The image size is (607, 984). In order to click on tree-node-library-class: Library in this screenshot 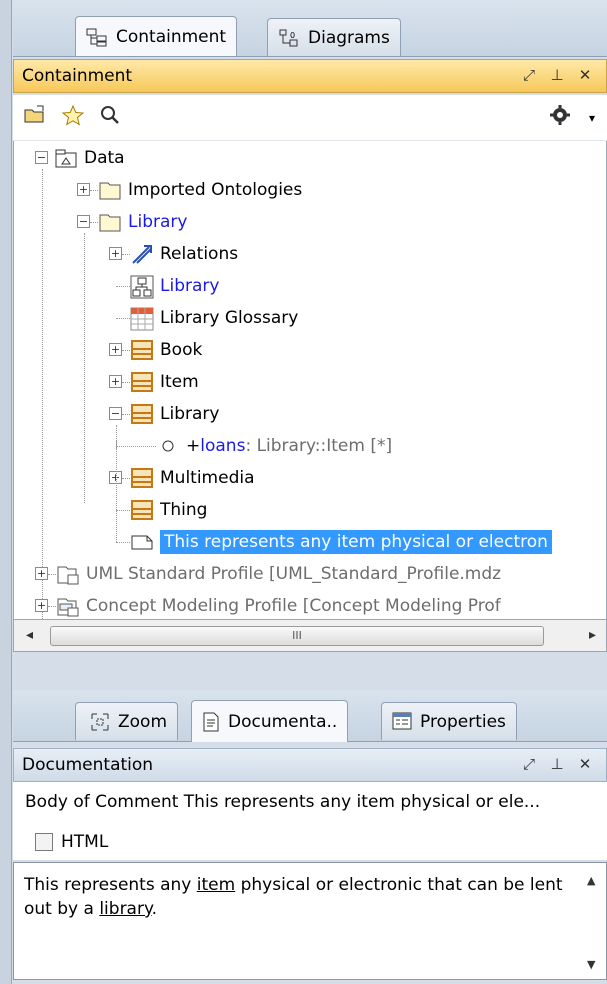, I will do `click(174, 414)`.